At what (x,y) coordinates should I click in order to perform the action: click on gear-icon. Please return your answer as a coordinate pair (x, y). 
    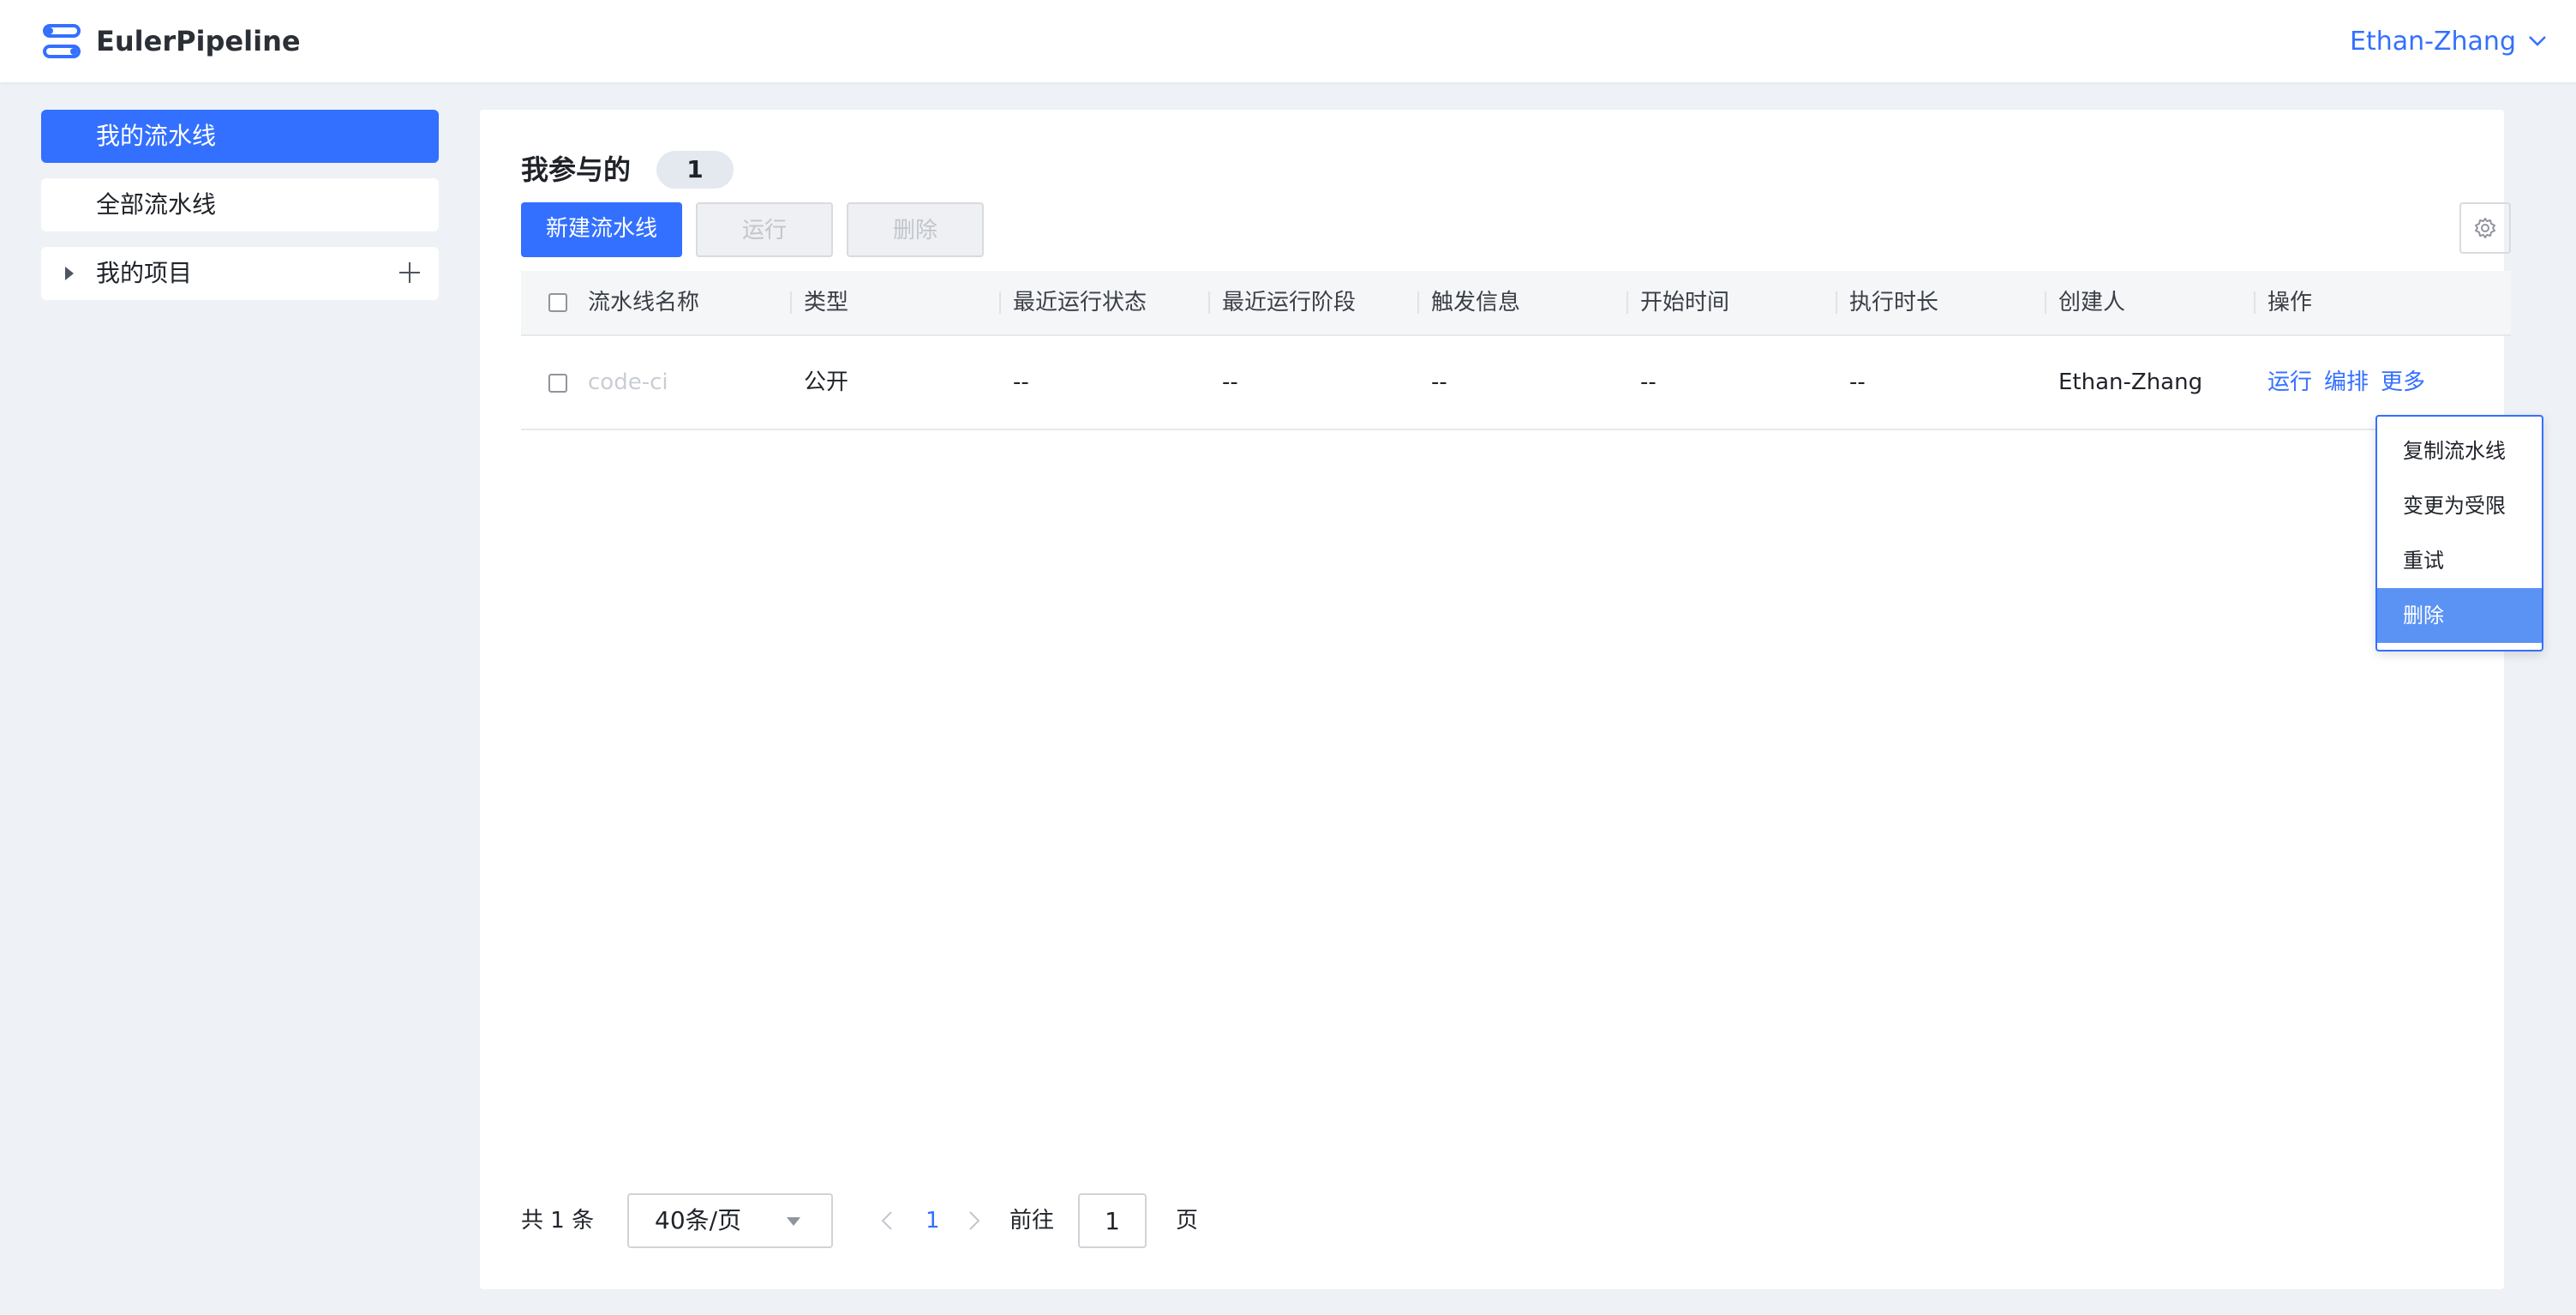
    Looking at the image, I should click on (2485, 228).